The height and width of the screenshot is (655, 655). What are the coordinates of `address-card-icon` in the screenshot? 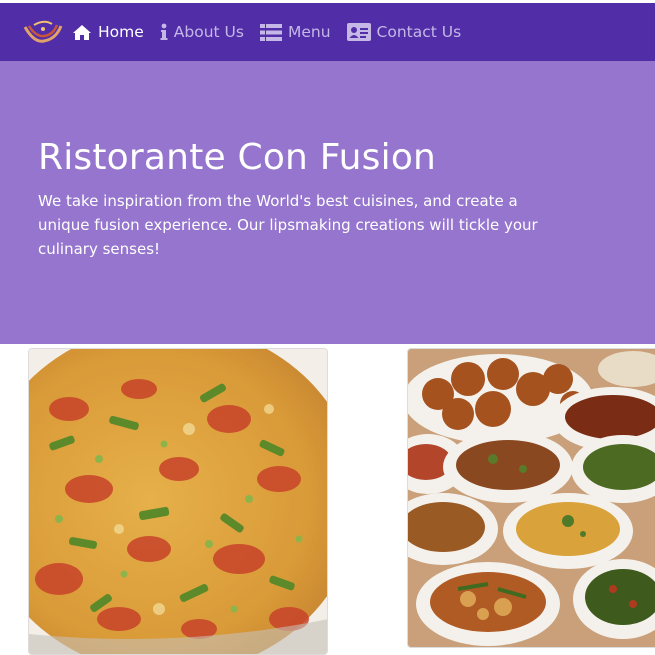 It's located at (358, 32).